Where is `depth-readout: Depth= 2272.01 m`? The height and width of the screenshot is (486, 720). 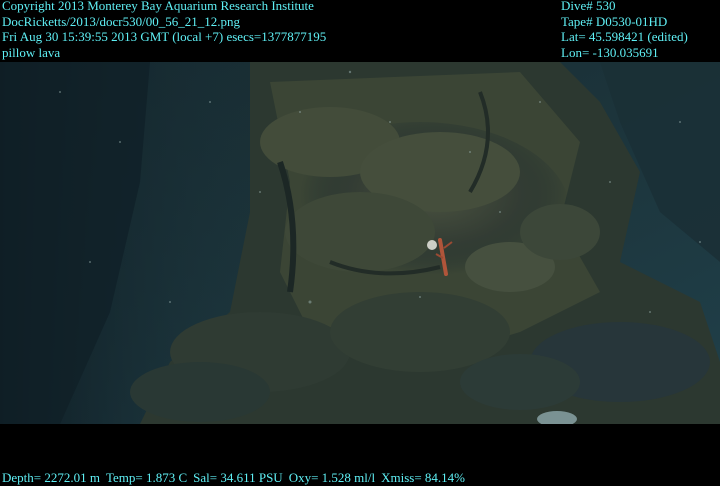 depth-readout: Depth= 2272.01 m is located at coordinates (51, 477).